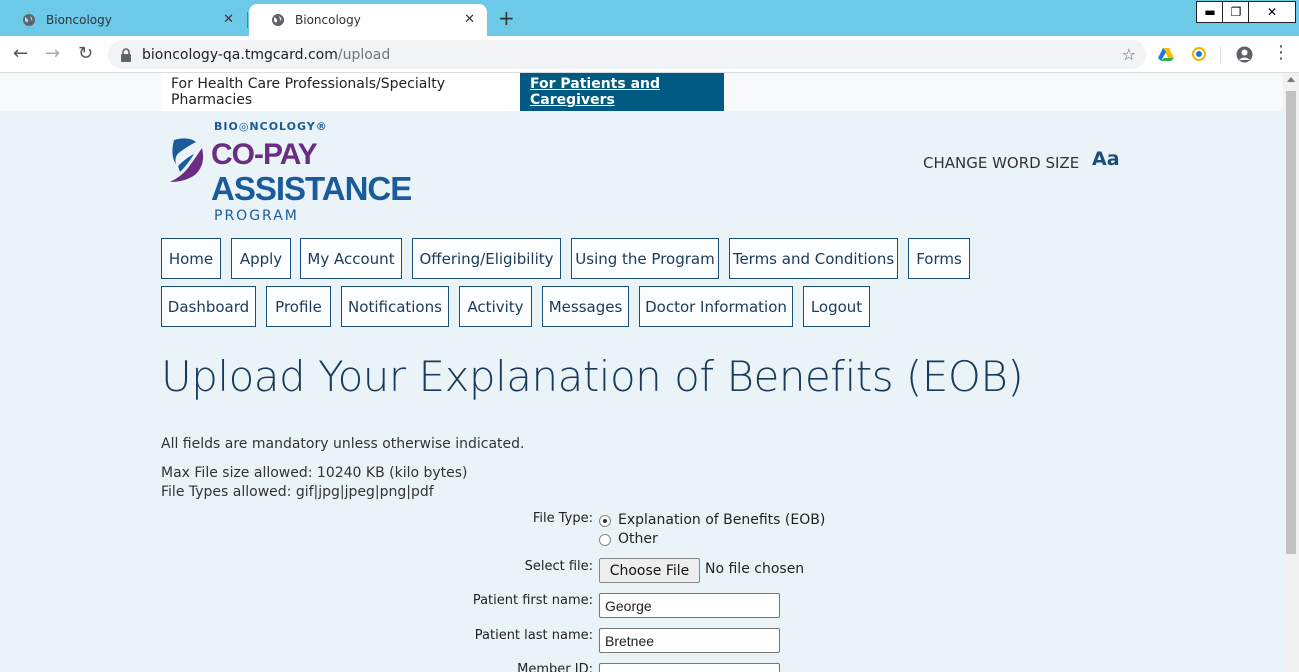 This screenshot has width=1299, height=672. I want to click on no-file-chosen-text: No file chosen, so click(755, 569).